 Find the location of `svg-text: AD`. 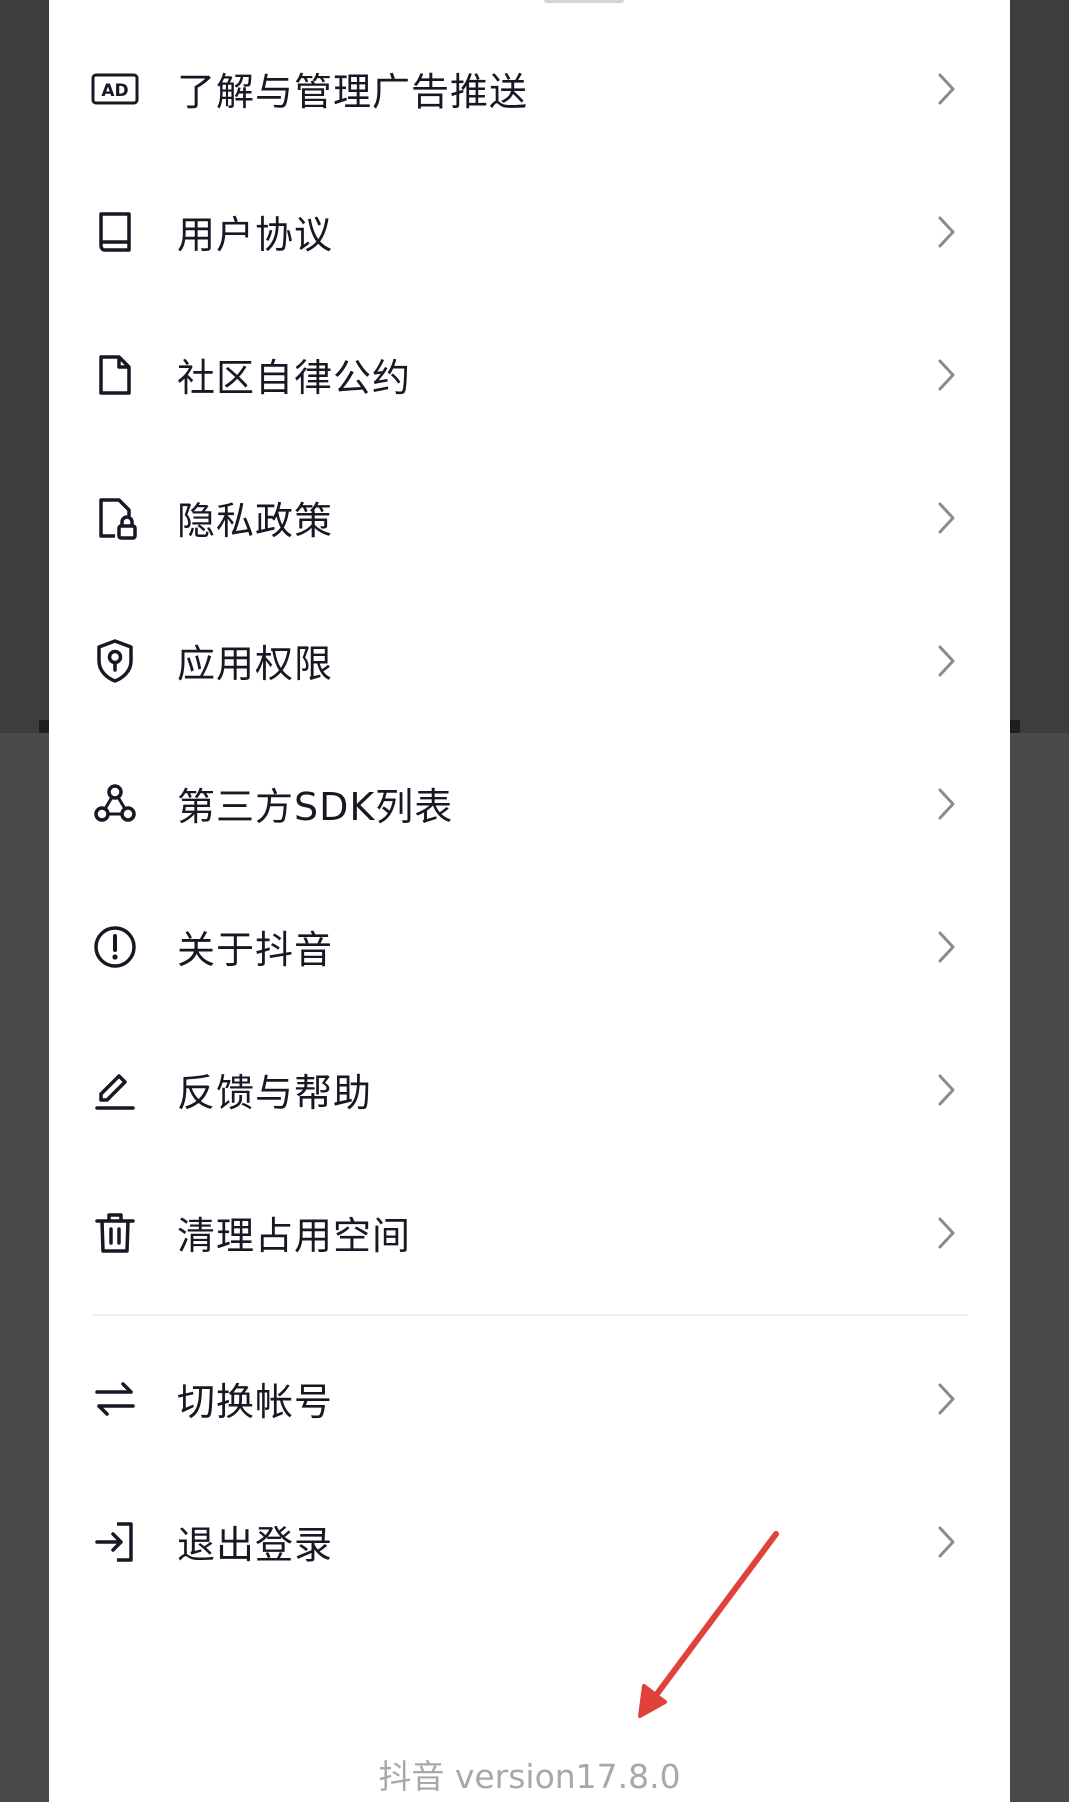

svg-text: AD is located at coordinates (114, 91).